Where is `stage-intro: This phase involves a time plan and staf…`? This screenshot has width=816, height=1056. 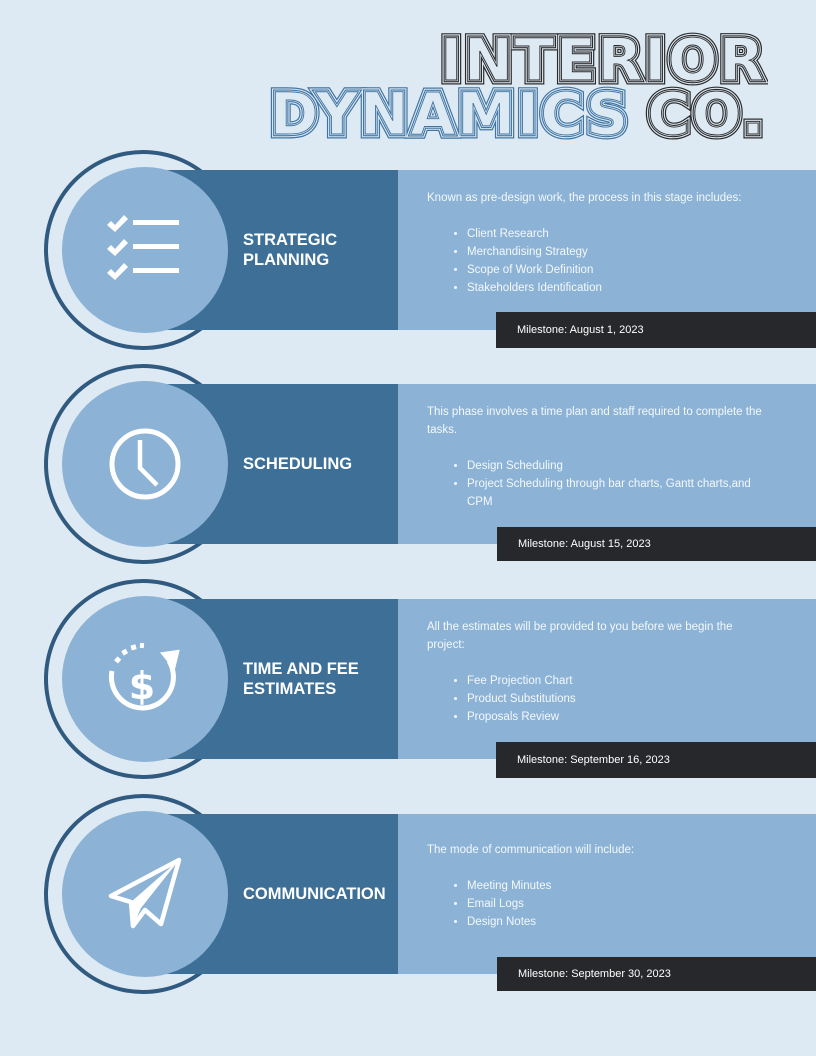
stage-intro: This phase involves a time plan and staf… is located at coordinates (594, 421).